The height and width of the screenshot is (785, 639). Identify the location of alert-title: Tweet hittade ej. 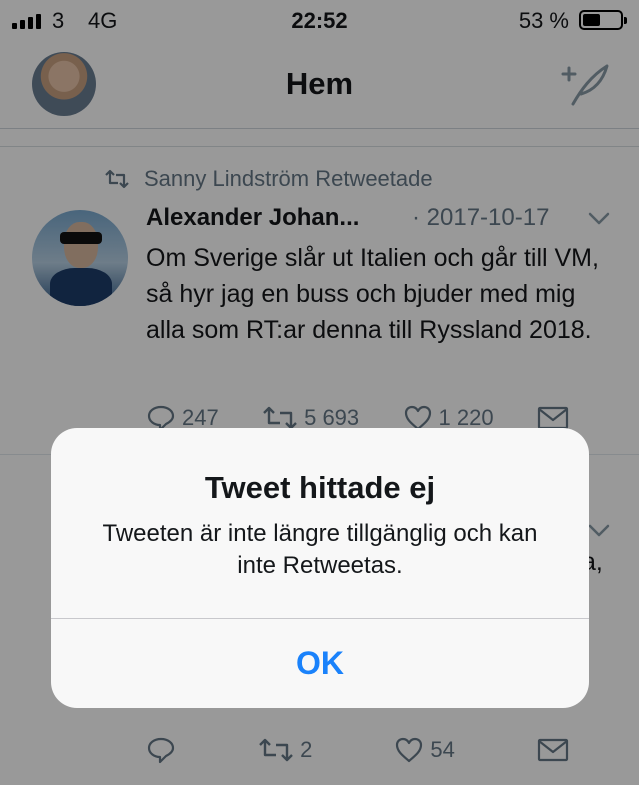
(320, 487).